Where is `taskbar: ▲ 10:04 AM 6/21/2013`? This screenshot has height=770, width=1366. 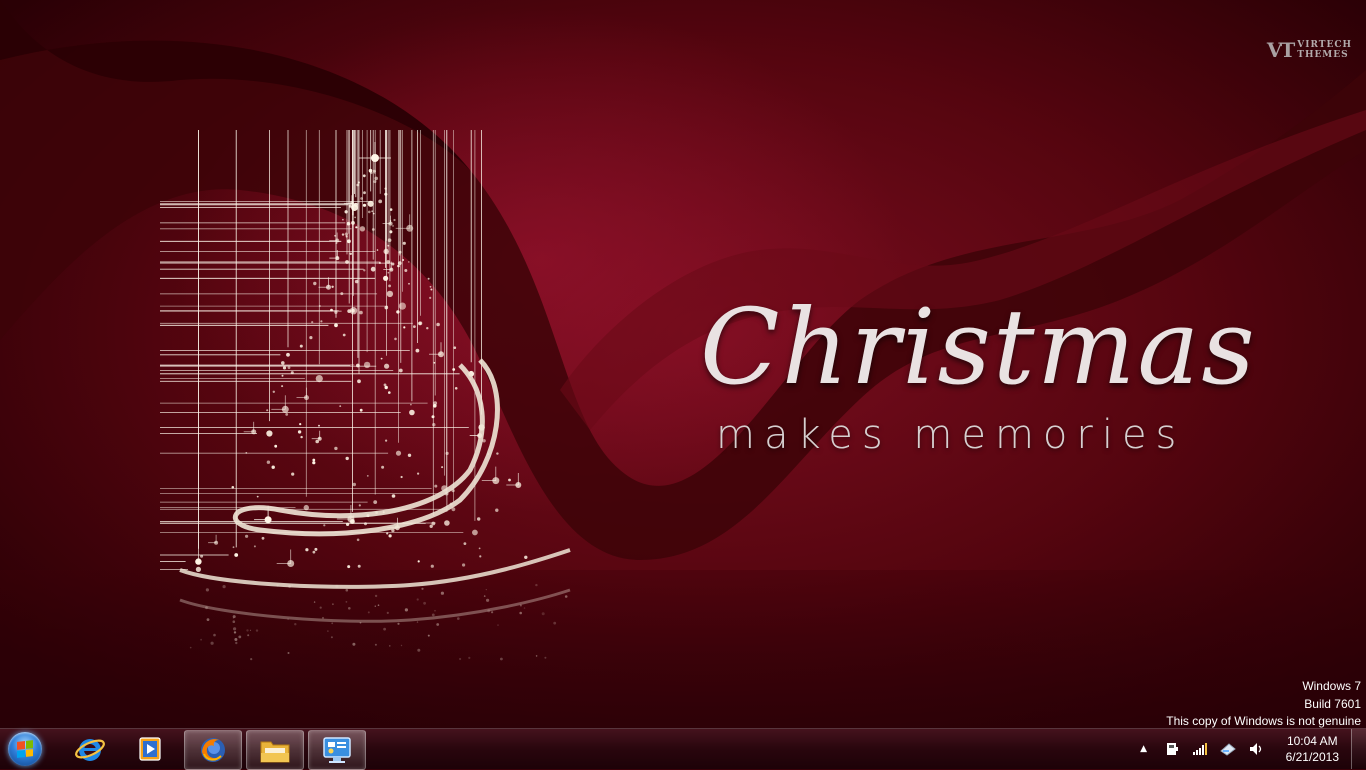 taskbar: ▲ 10:04 AM 6/21/2013 is located at coordinates (683, 749).